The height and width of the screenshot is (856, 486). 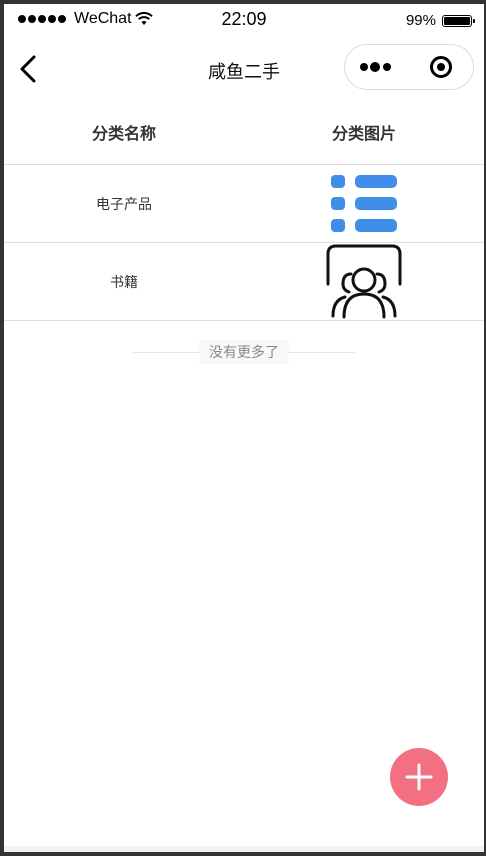 I want to click on more-button, so click(x=377, y=67).